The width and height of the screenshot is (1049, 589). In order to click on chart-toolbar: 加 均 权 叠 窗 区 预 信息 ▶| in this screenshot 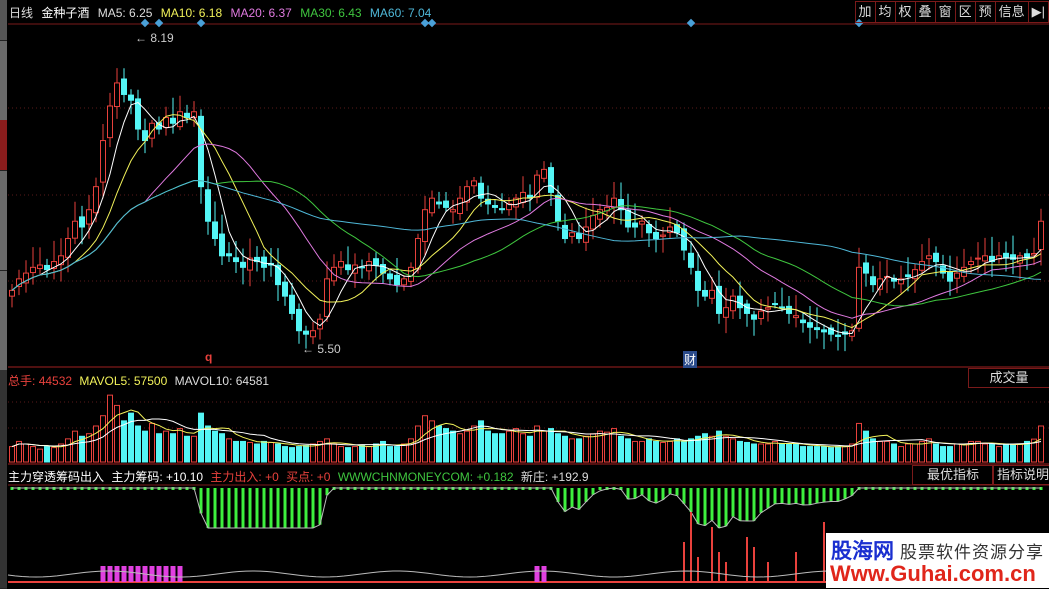, I will do `click(952, 12)`.